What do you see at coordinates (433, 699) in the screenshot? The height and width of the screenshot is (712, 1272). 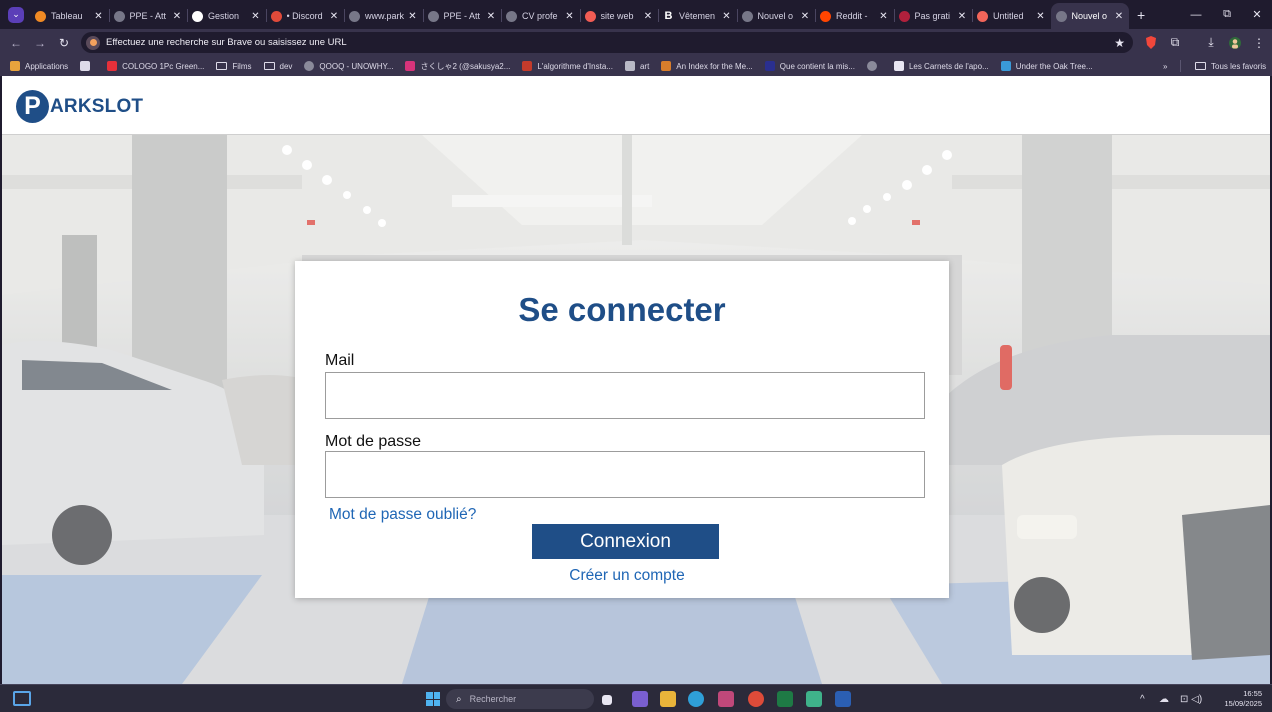 I see `windows-start-icon` at bounding box center [433, 699].